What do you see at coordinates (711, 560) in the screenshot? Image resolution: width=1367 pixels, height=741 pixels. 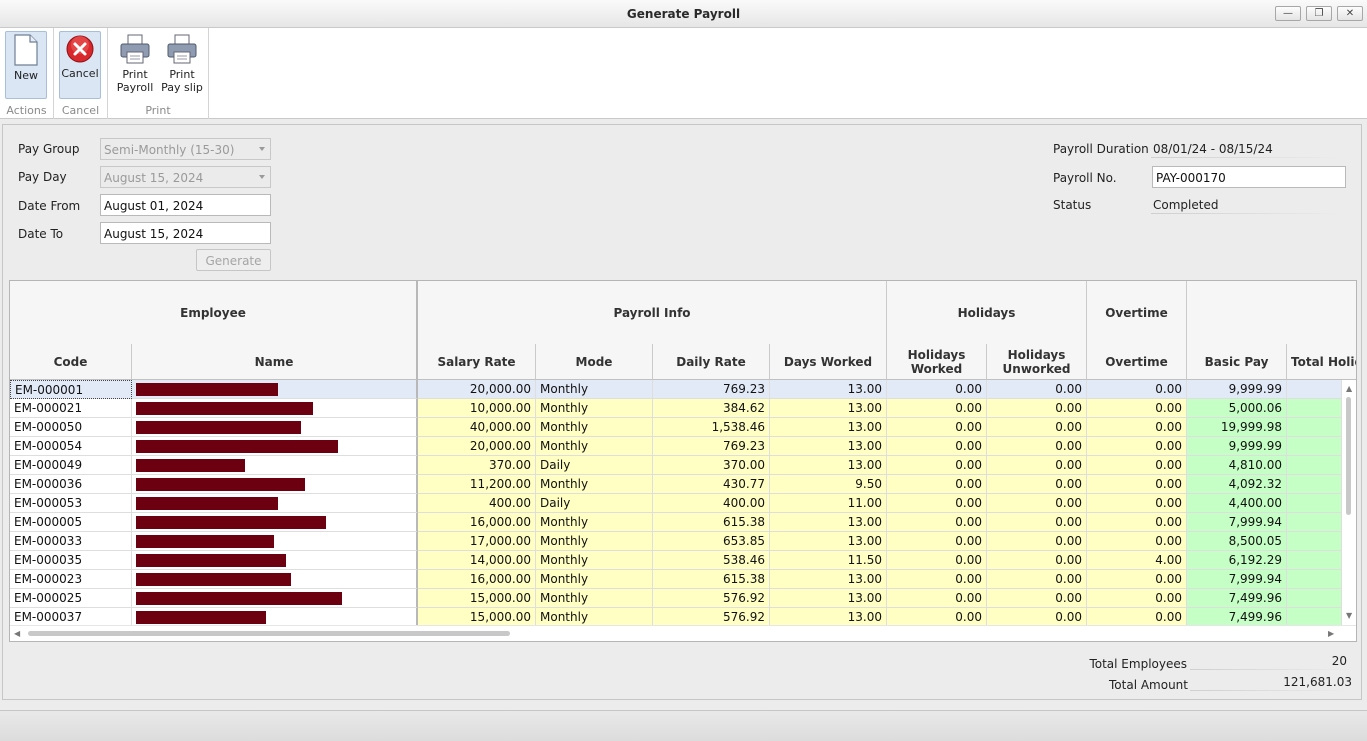 I see `cell-daily-rate: 538.46` at bounding box center [711, 560].